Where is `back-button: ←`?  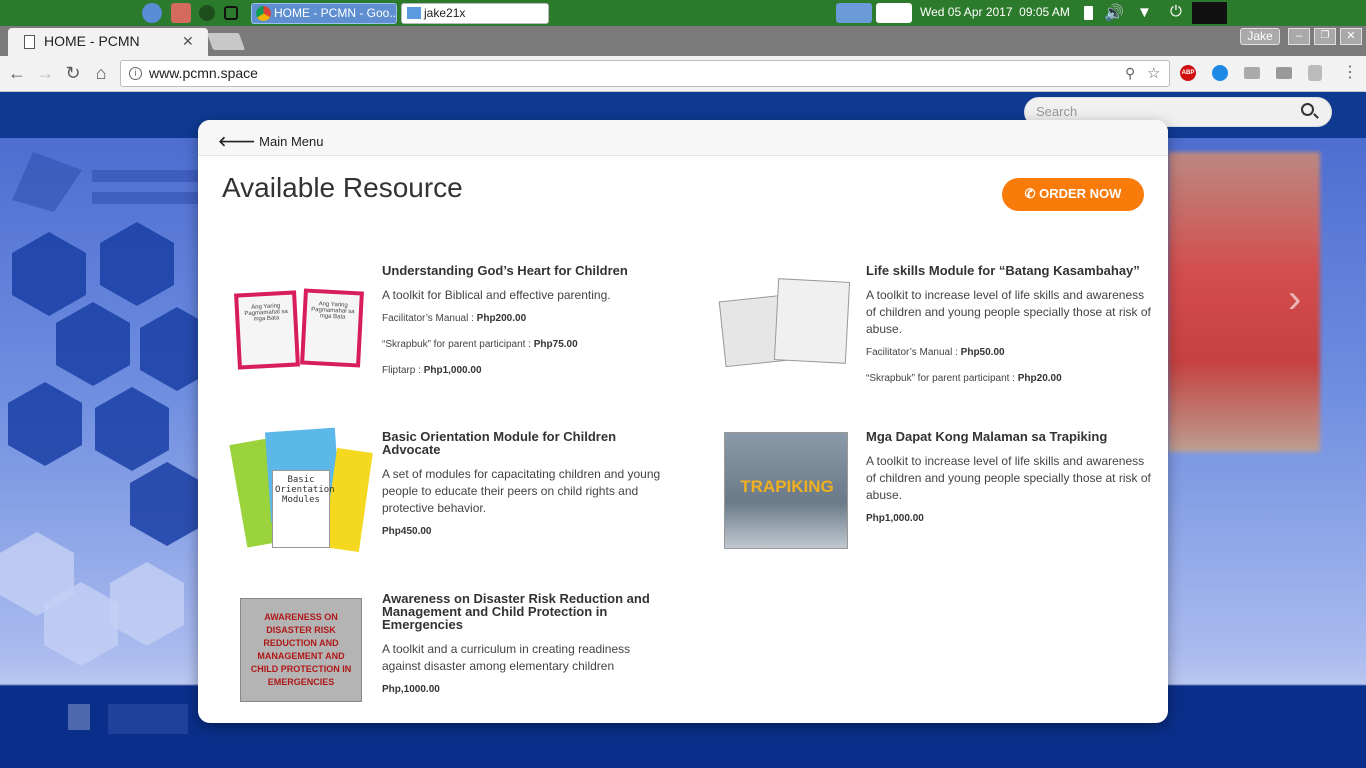 back-button: ← is located at coordinates (17, 73).